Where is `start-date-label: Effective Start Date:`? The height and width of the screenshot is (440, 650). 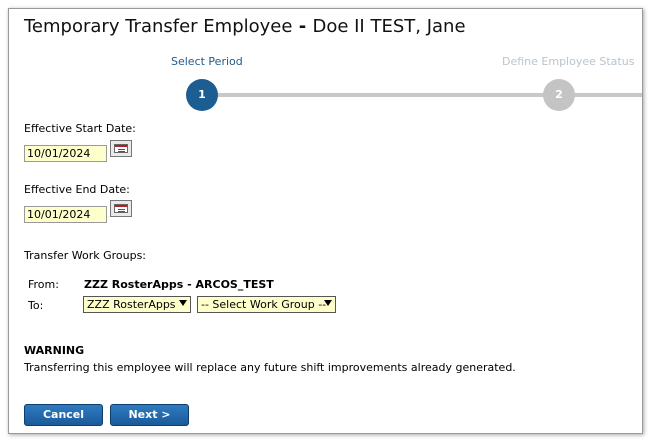
start-date-label: Effective Start Date: is located at coordinates (80, 128).